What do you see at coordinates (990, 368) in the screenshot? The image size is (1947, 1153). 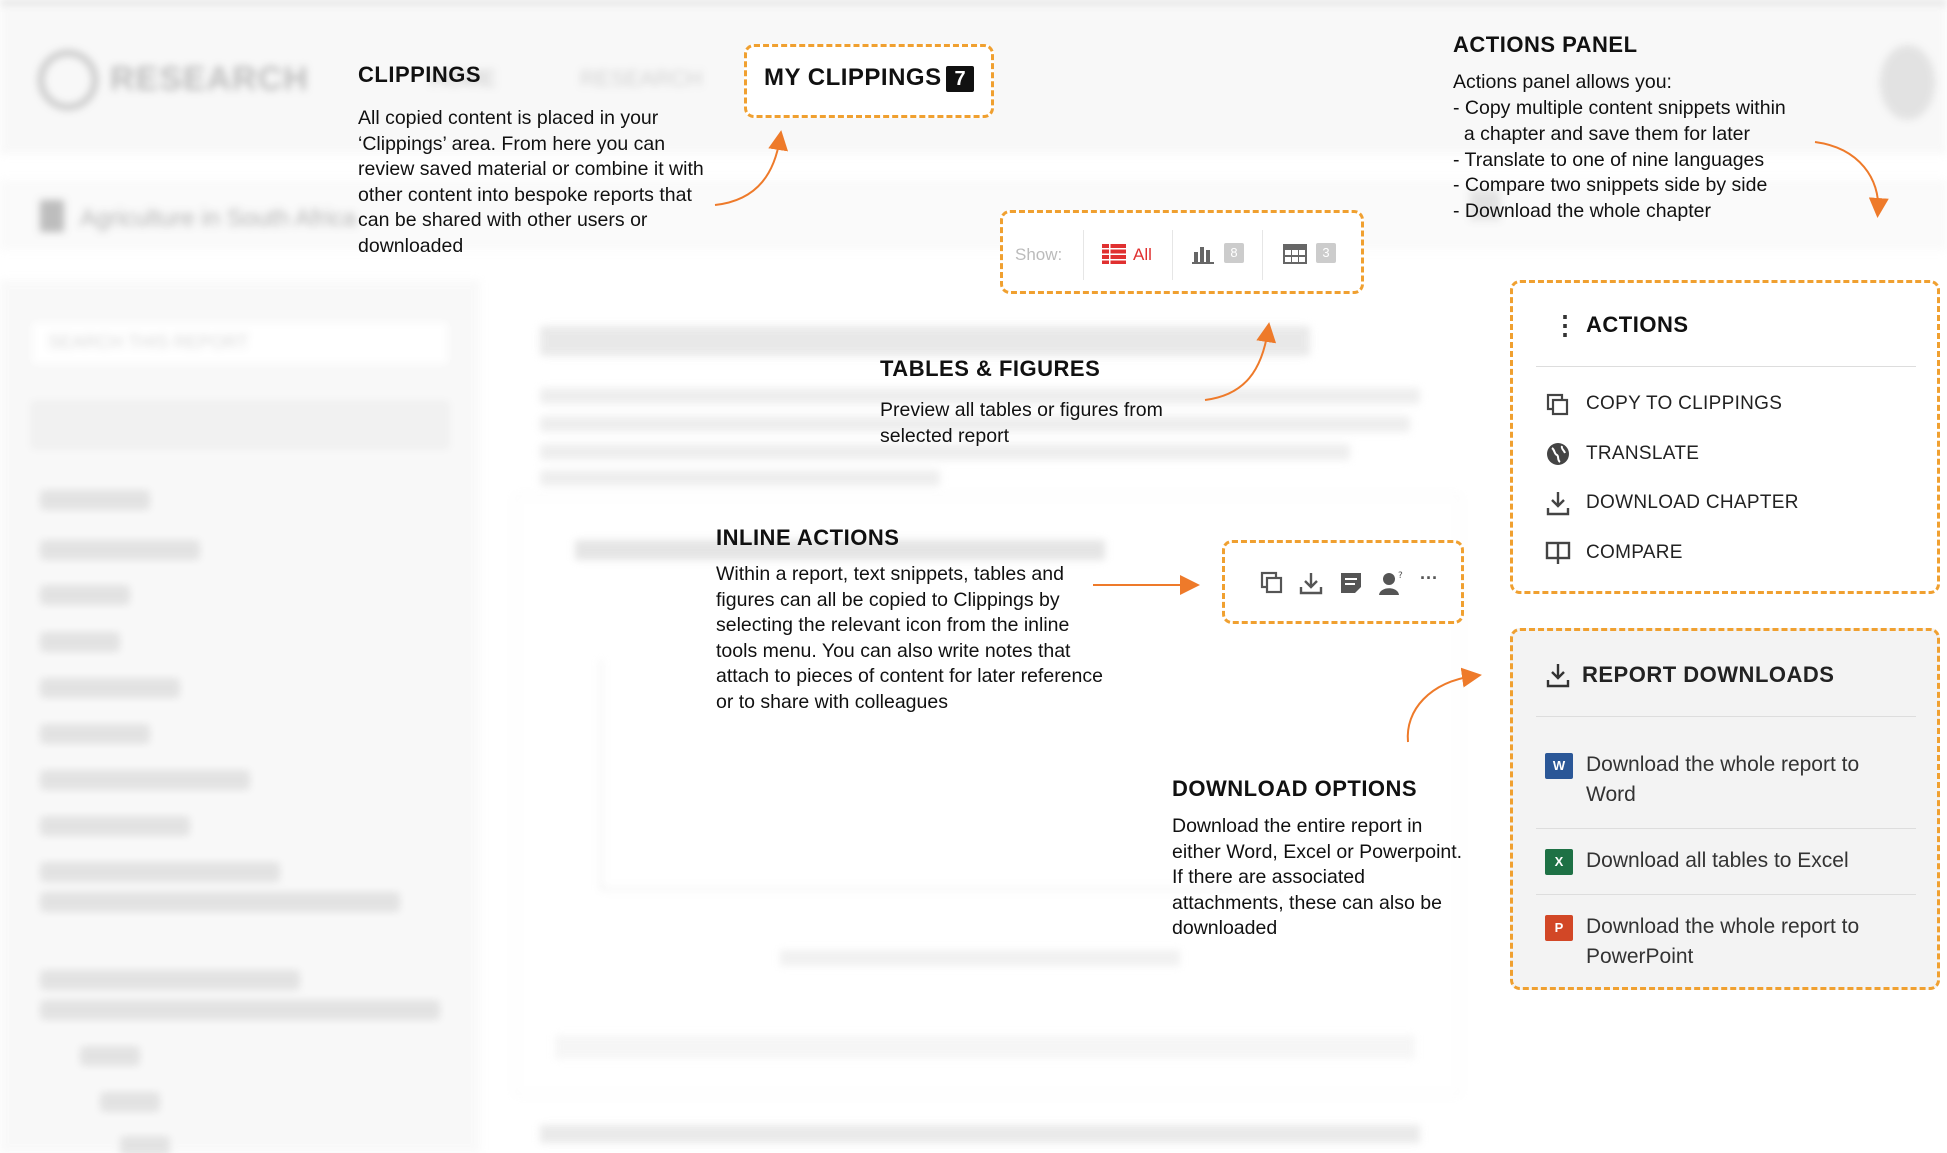 I see `tables-figures-callout-title: TABLES & FIGURES` at bounding box center [990, 368].